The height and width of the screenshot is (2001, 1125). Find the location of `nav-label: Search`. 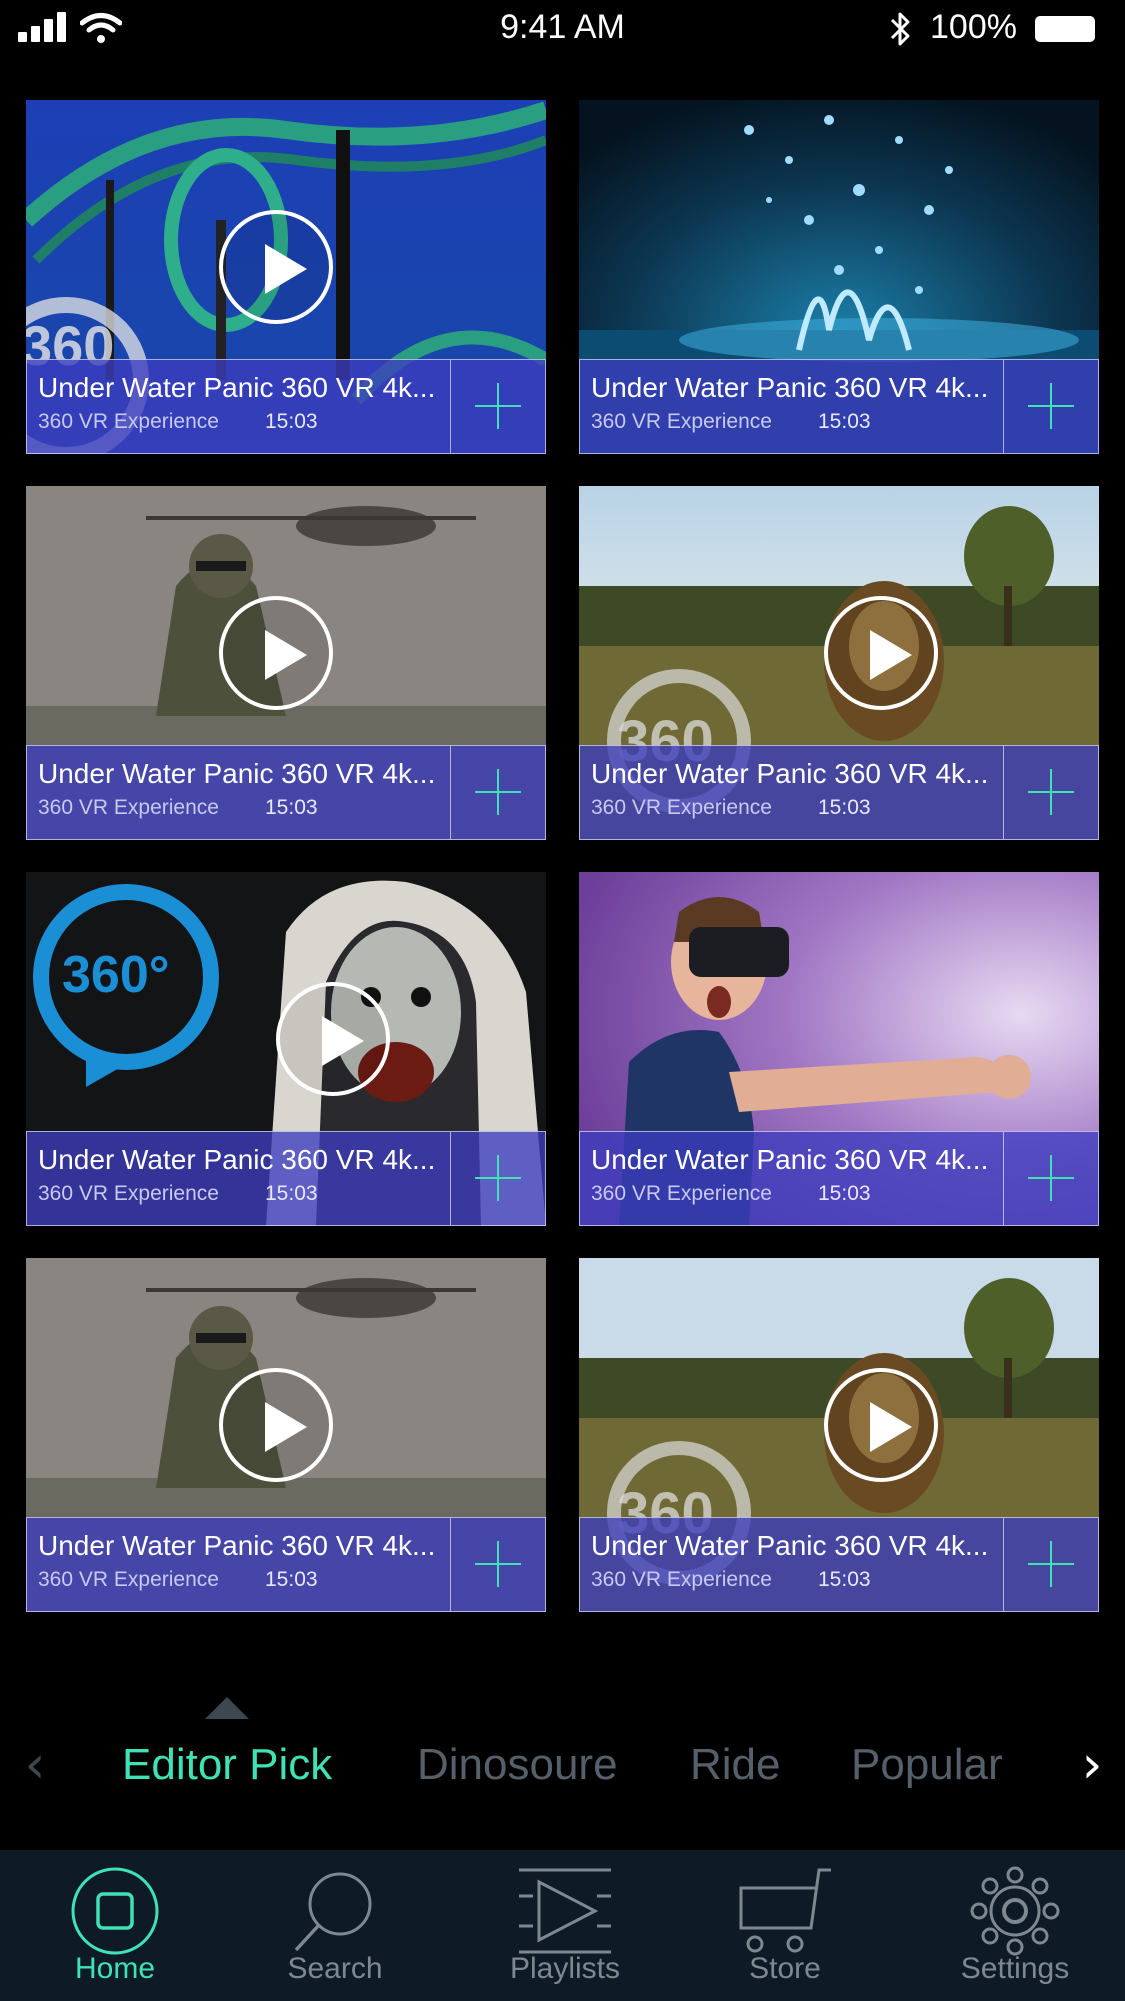

nav-label: Search is located at coordinates (335, 1968).